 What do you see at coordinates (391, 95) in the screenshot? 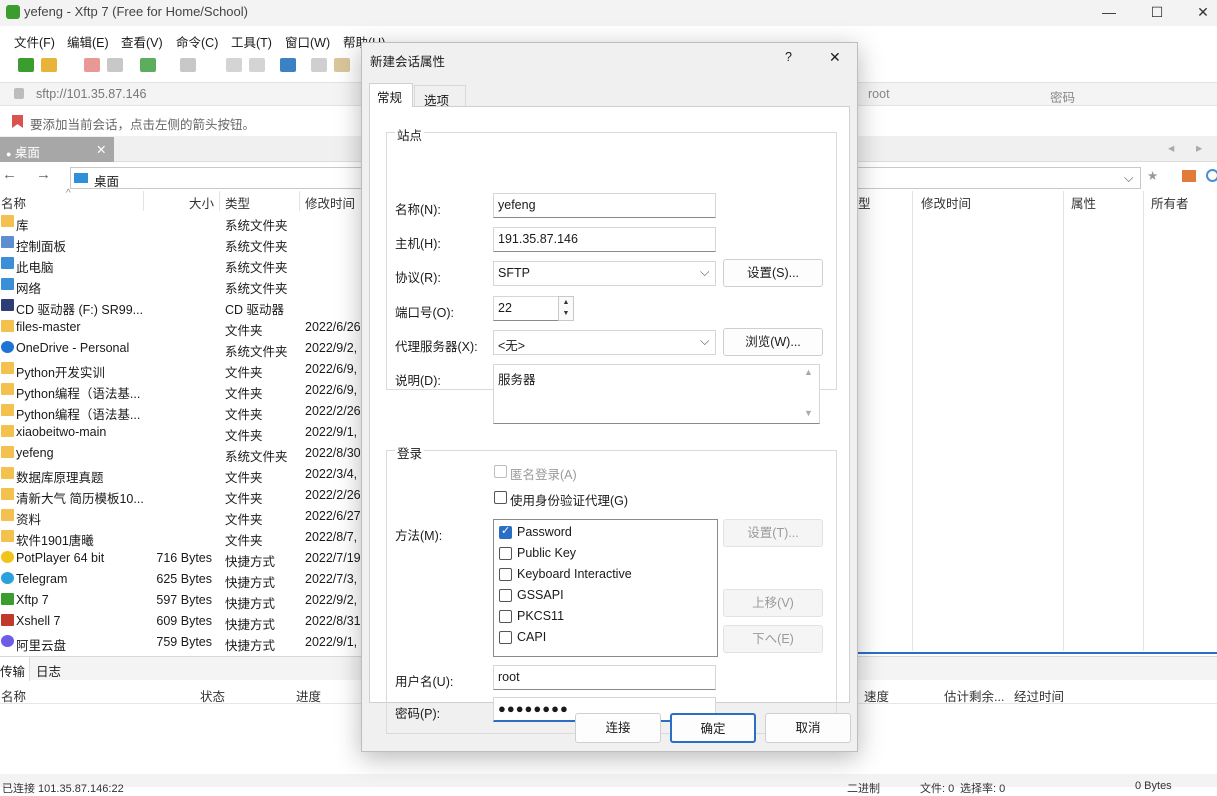
I see `tab-general: 常规` at bounding box center [391, 95].